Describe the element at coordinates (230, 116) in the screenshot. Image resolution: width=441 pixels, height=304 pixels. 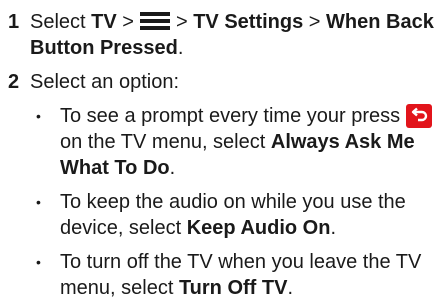
I see `option-1-text-1: To see a prompt every time your press` at that location.